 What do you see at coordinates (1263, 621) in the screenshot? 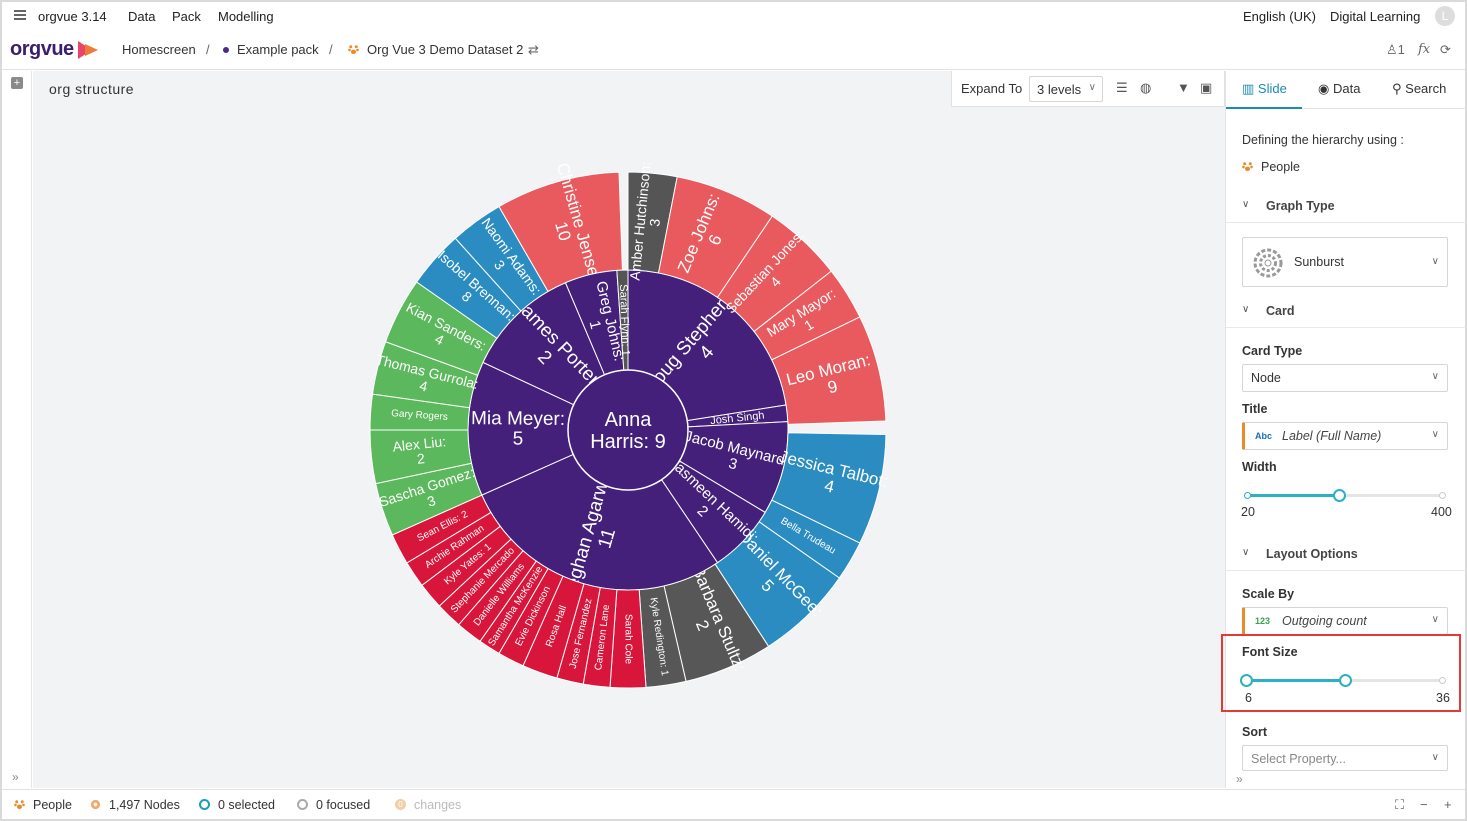
I see `number-type-tag: 123` at bounding box center [1263, 621].